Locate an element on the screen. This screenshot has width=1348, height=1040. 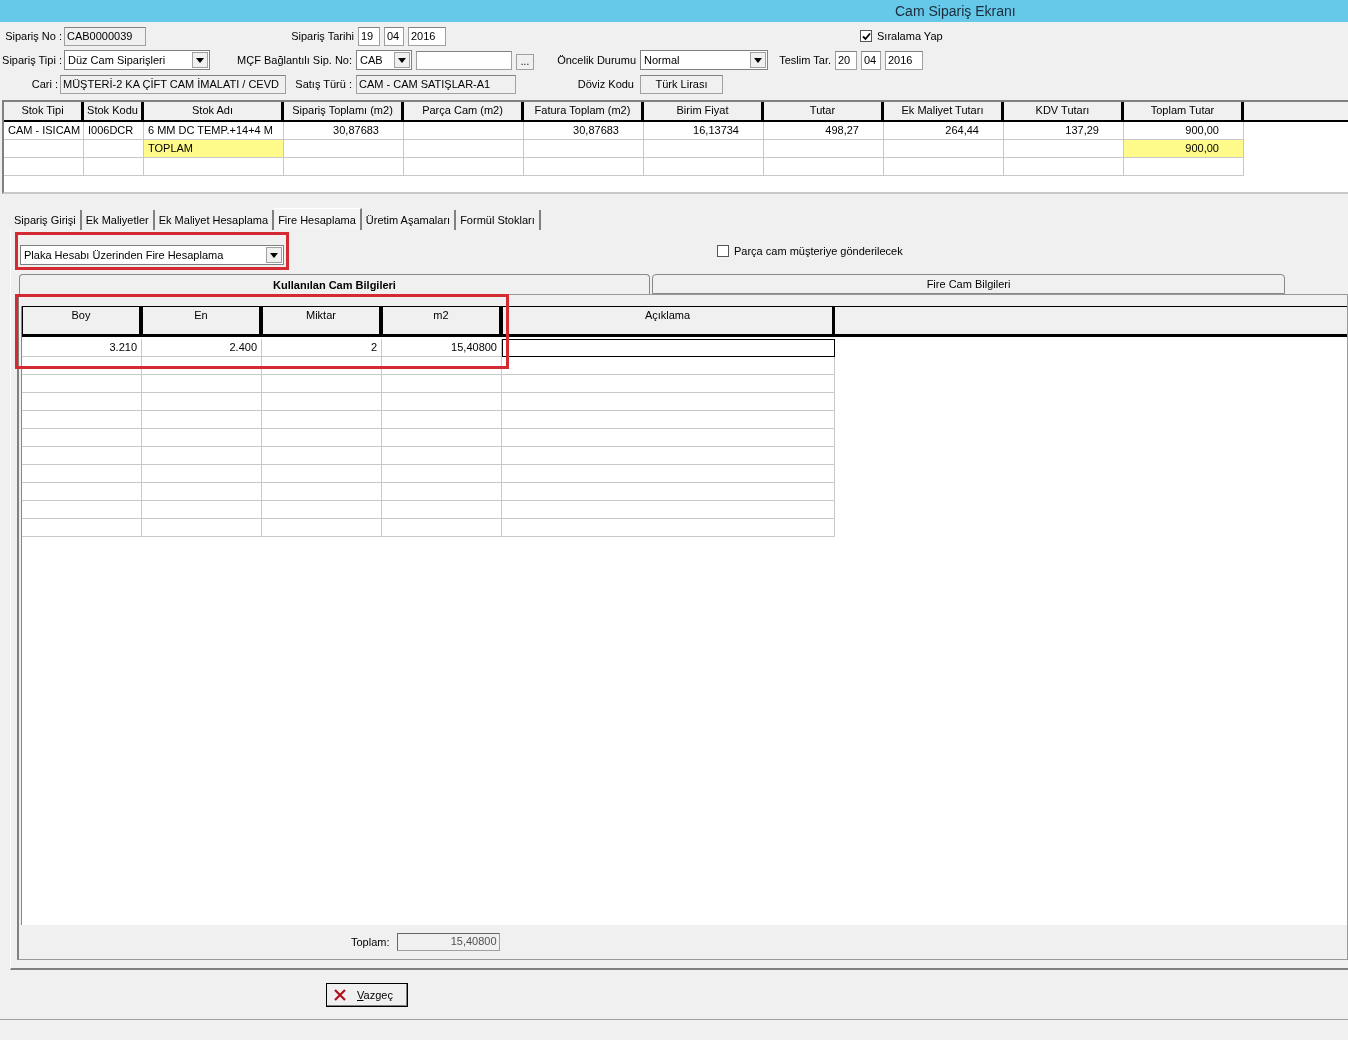
column-header: Parça Cam (m2) is located at coordinates (464, 112).